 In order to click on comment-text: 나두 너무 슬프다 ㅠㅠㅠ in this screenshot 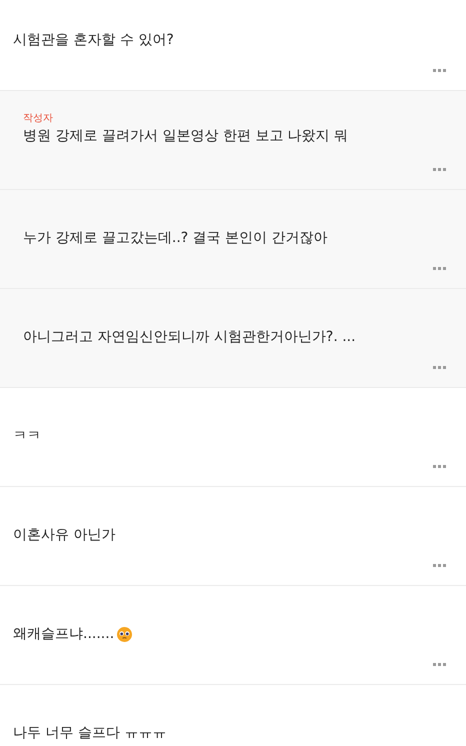, I will do `click(89, 733)`.